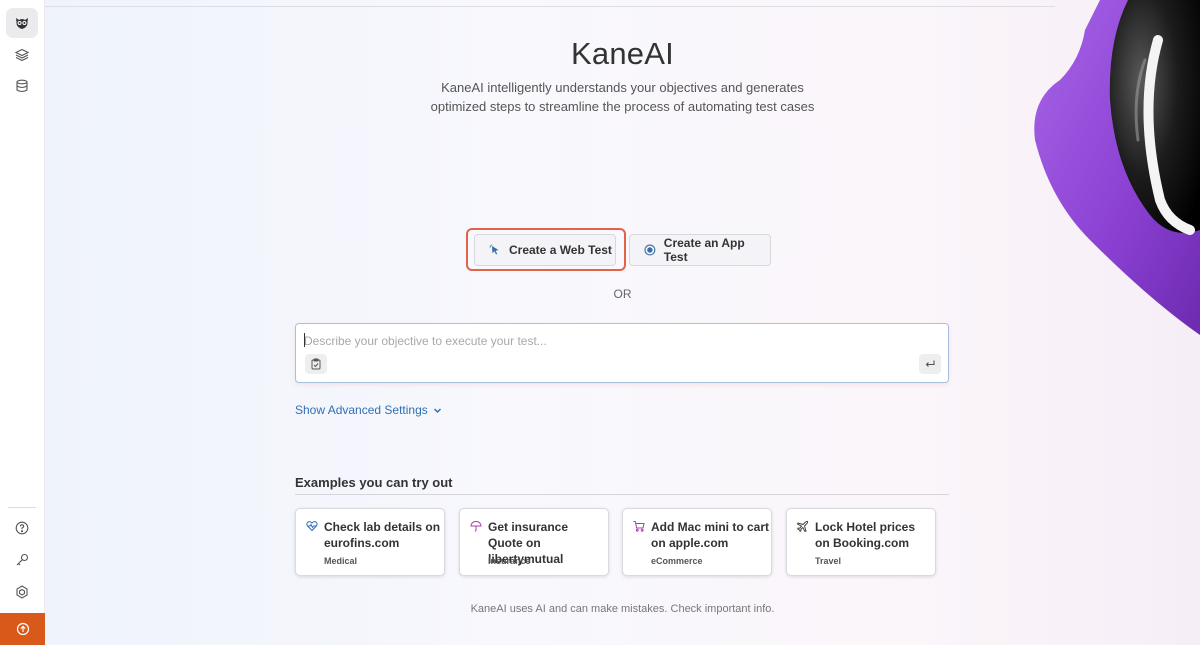  I want to click on upgrade-arrow-icon, so click(22, 629).